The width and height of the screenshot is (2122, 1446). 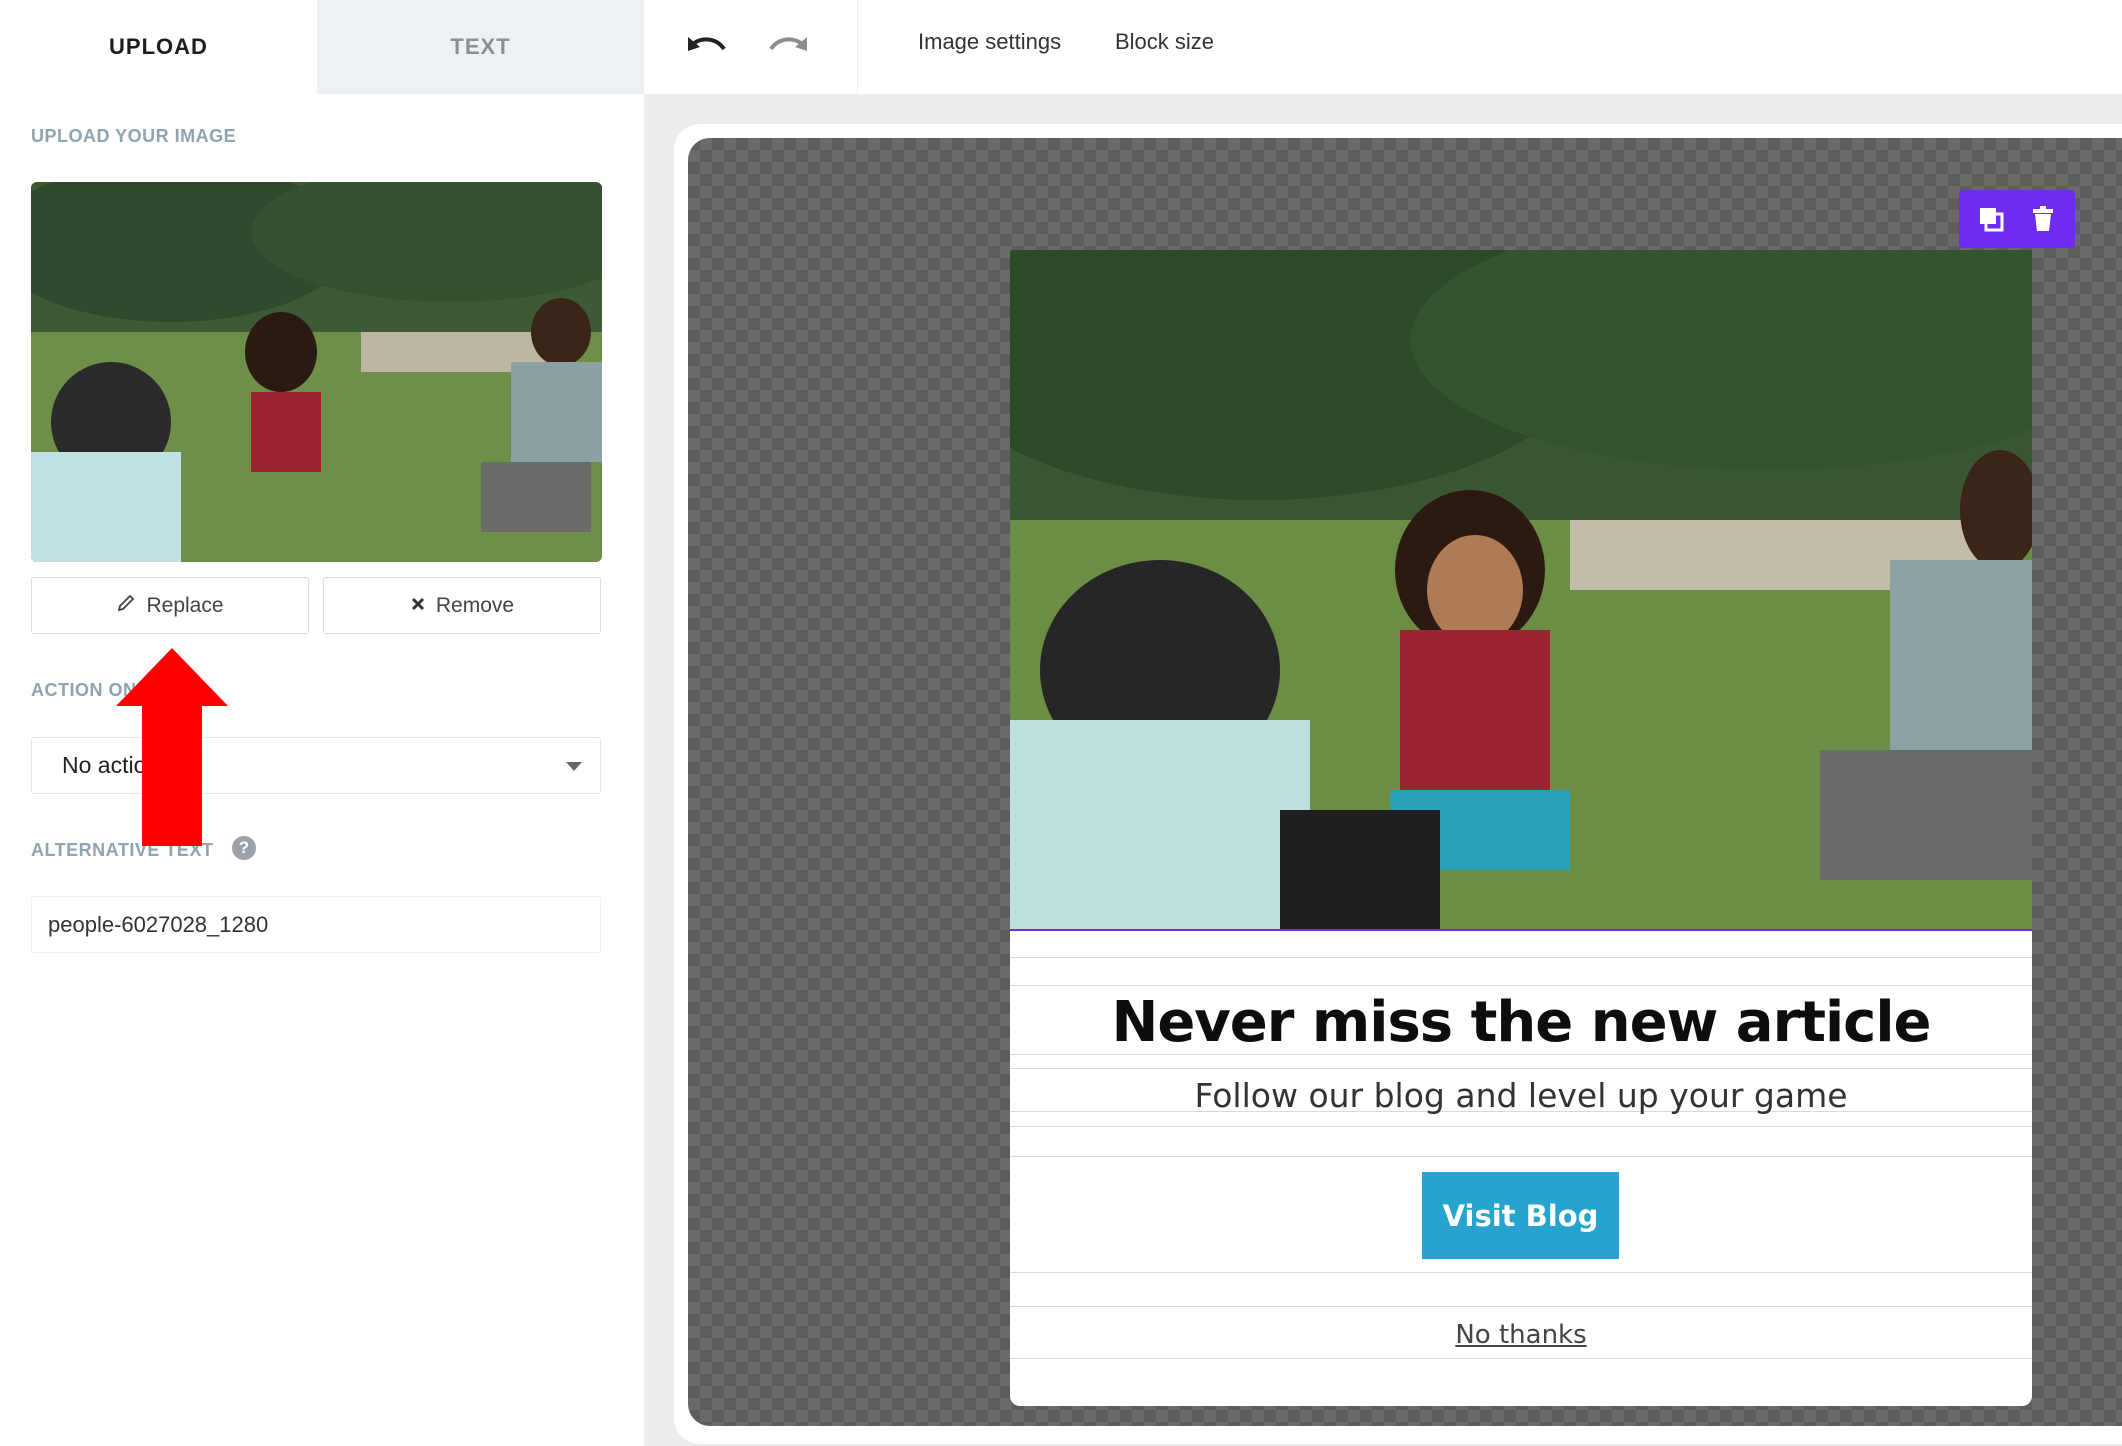 What do you see at coordinates (707, 47) in the screenshot?
I see `undo-icon` at bounding box center [707, 47].